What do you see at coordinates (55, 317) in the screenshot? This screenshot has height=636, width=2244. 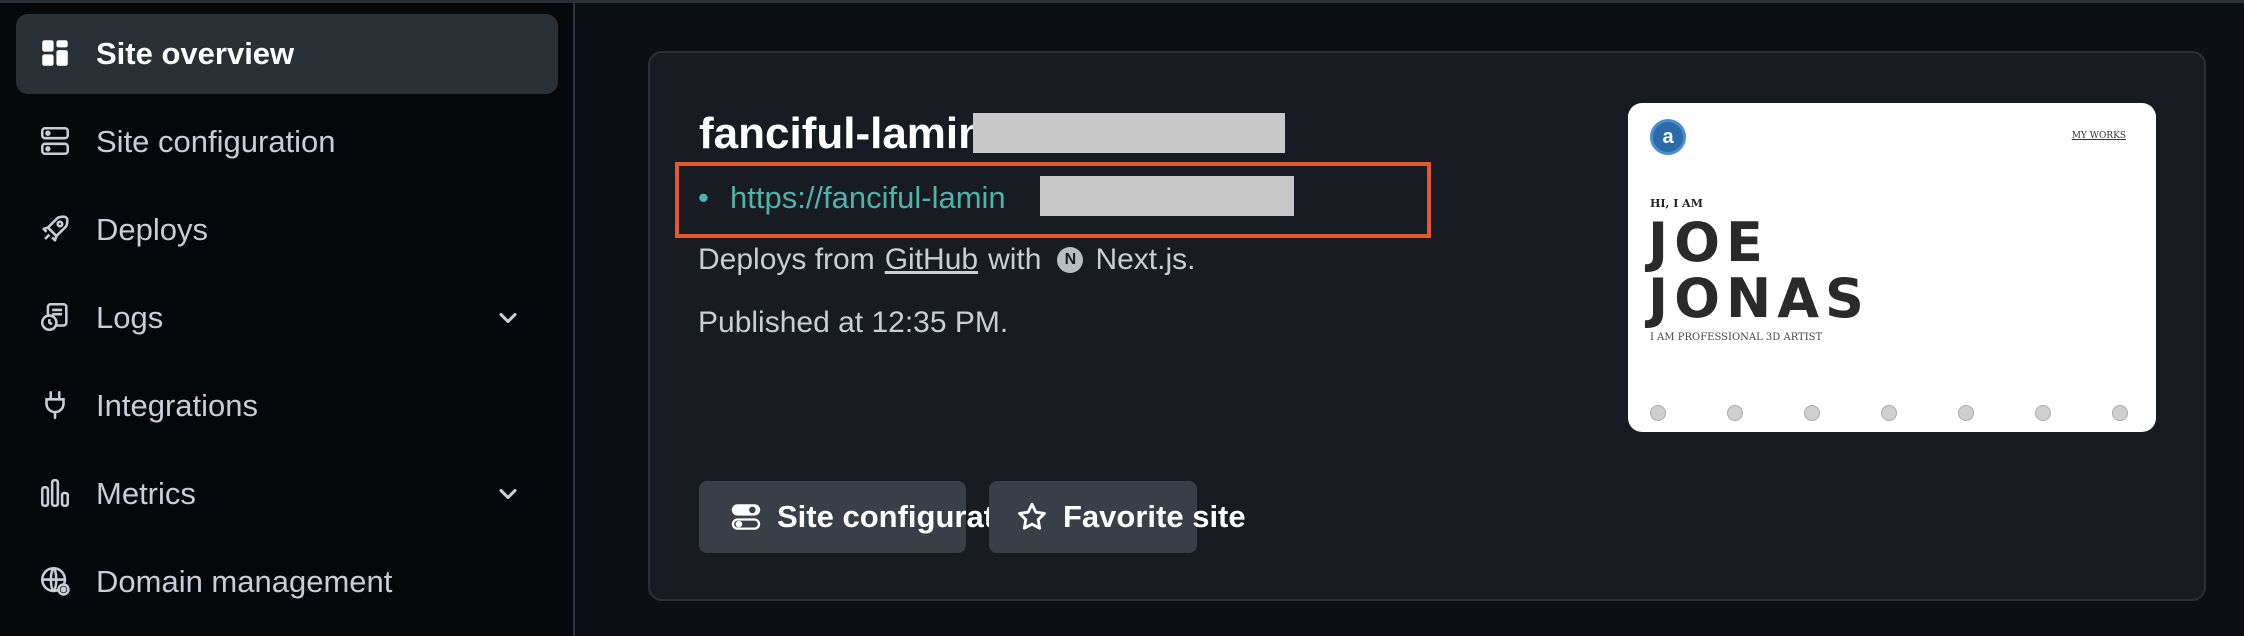 I see `logs-icon` at bounding box center [55, 317].